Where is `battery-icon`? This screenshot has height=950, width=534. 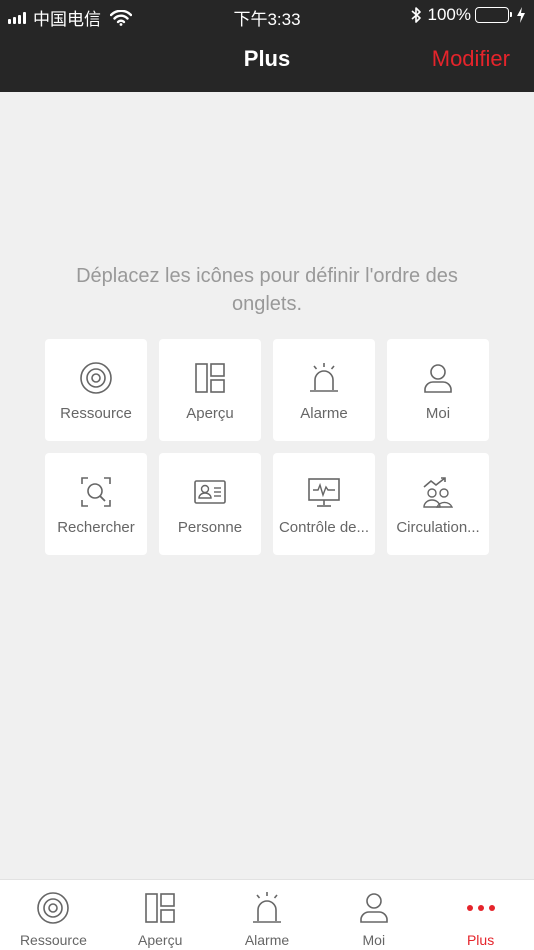 battery-icon is located at coordinates (493, 15).